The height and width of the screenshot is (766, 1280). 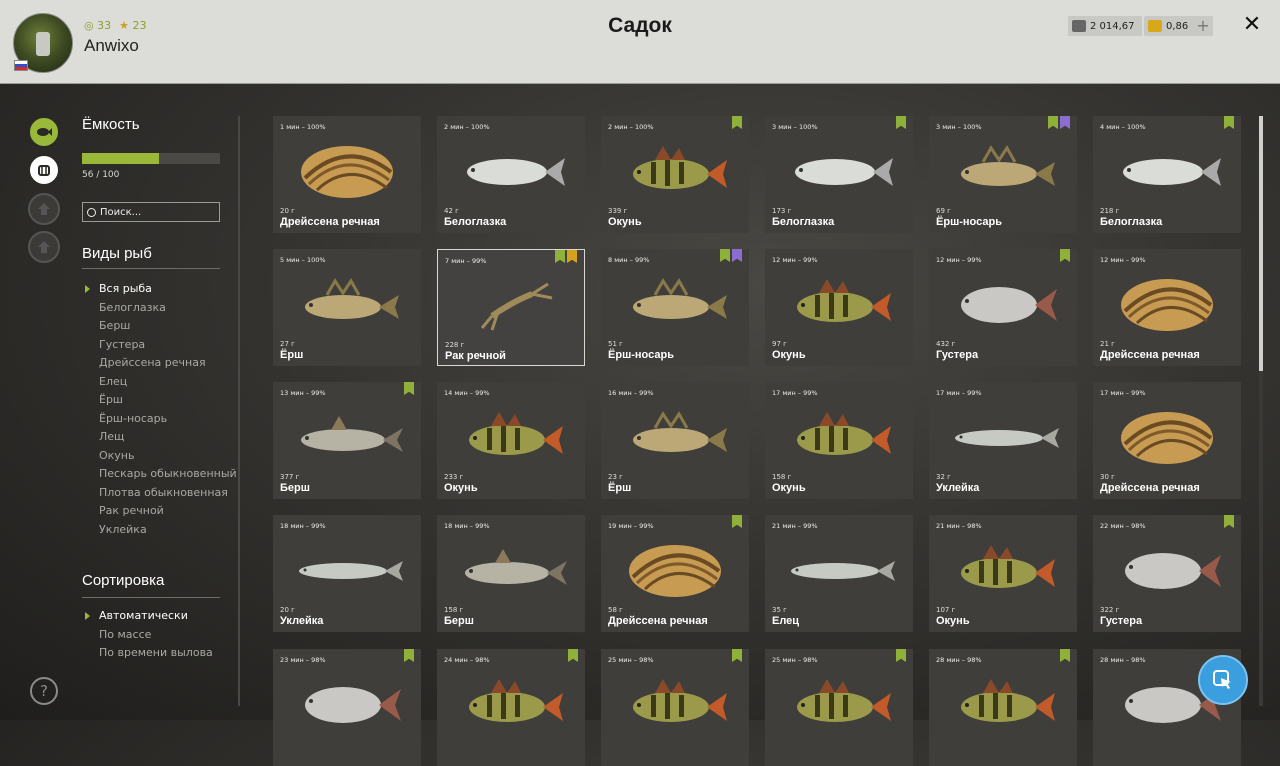 I want to click on fish-card: 13 мин – 99% 377 г Берш, so click(x=347, y=440).